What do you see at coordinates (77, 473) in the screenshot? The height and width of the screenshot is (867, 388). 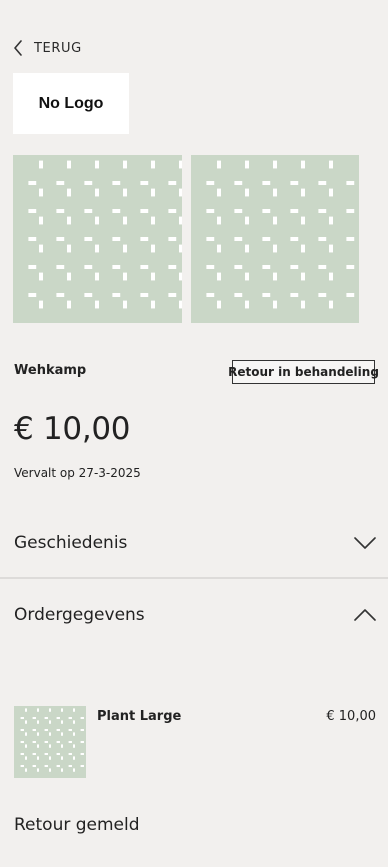 I see `due-date: Vervalt op 27-3-2025` at bounding box center [77, 473].